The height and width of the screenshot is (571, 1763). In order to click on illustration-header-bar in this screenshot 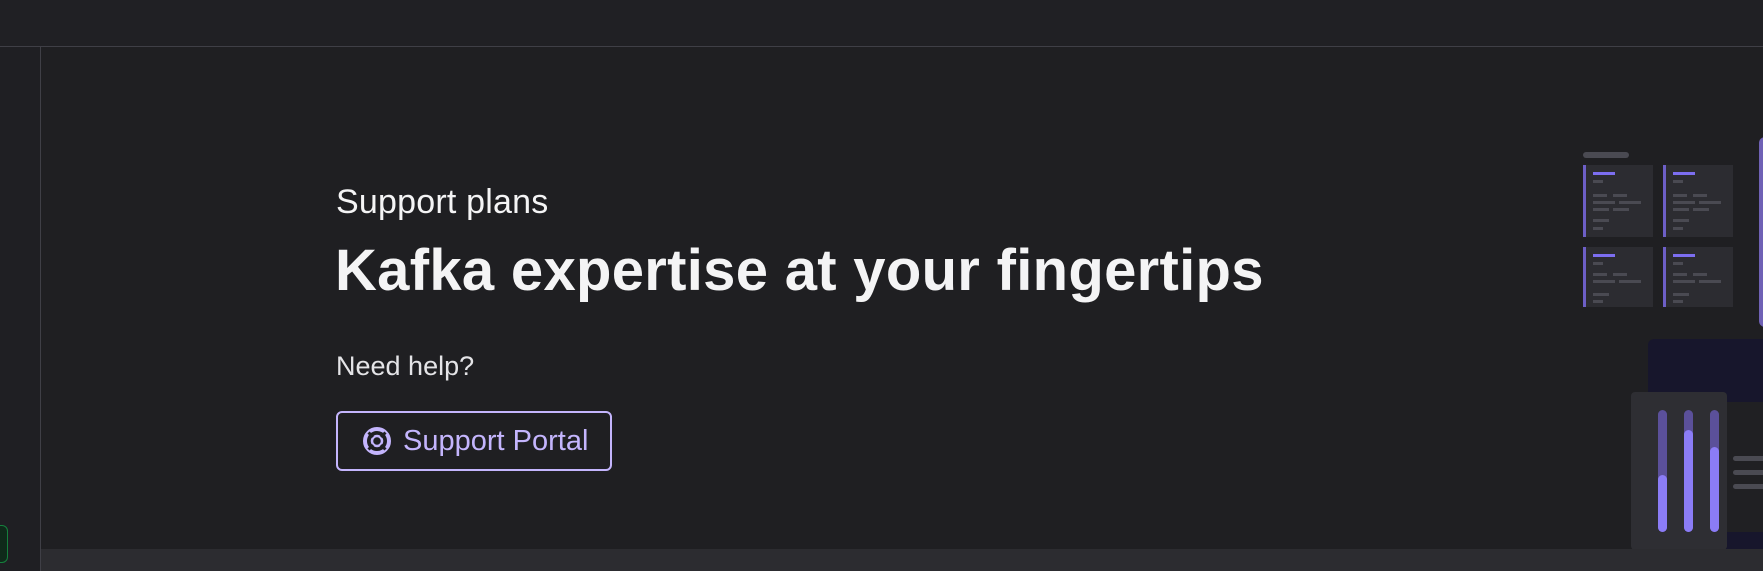, I will do `click(1606, 155)`.